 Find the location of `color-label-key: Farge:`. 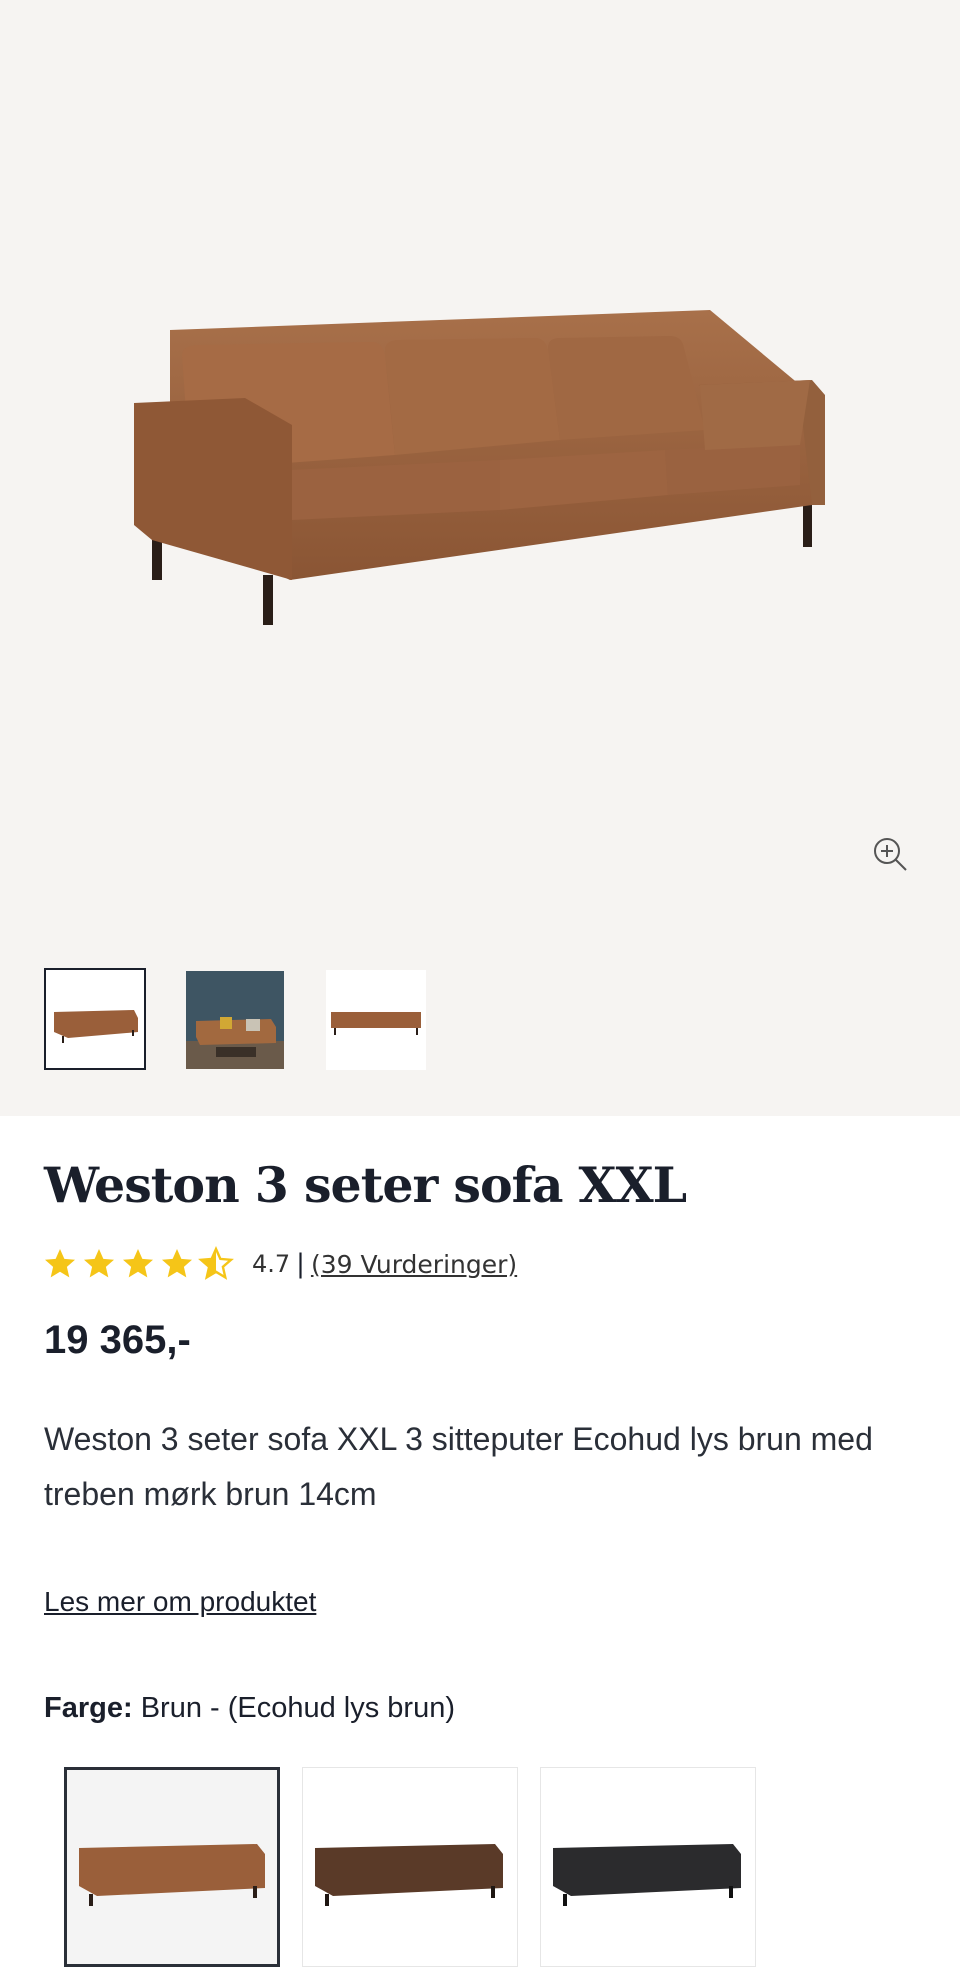

color-label-key: Farge: is located at coordinates (88, 1708).